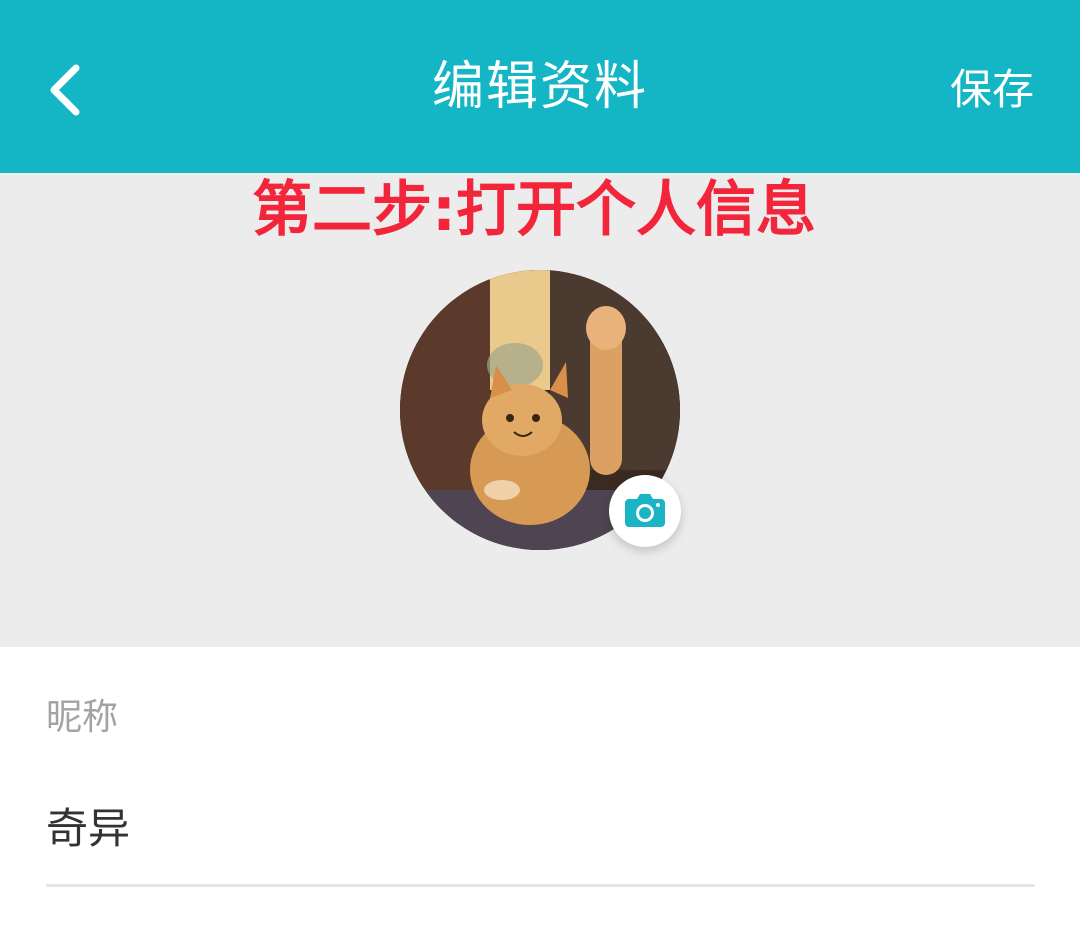 The height and width of the screenshot is (937, 1080). I want to click on nickname-label: 昵称, so click(82, 717).